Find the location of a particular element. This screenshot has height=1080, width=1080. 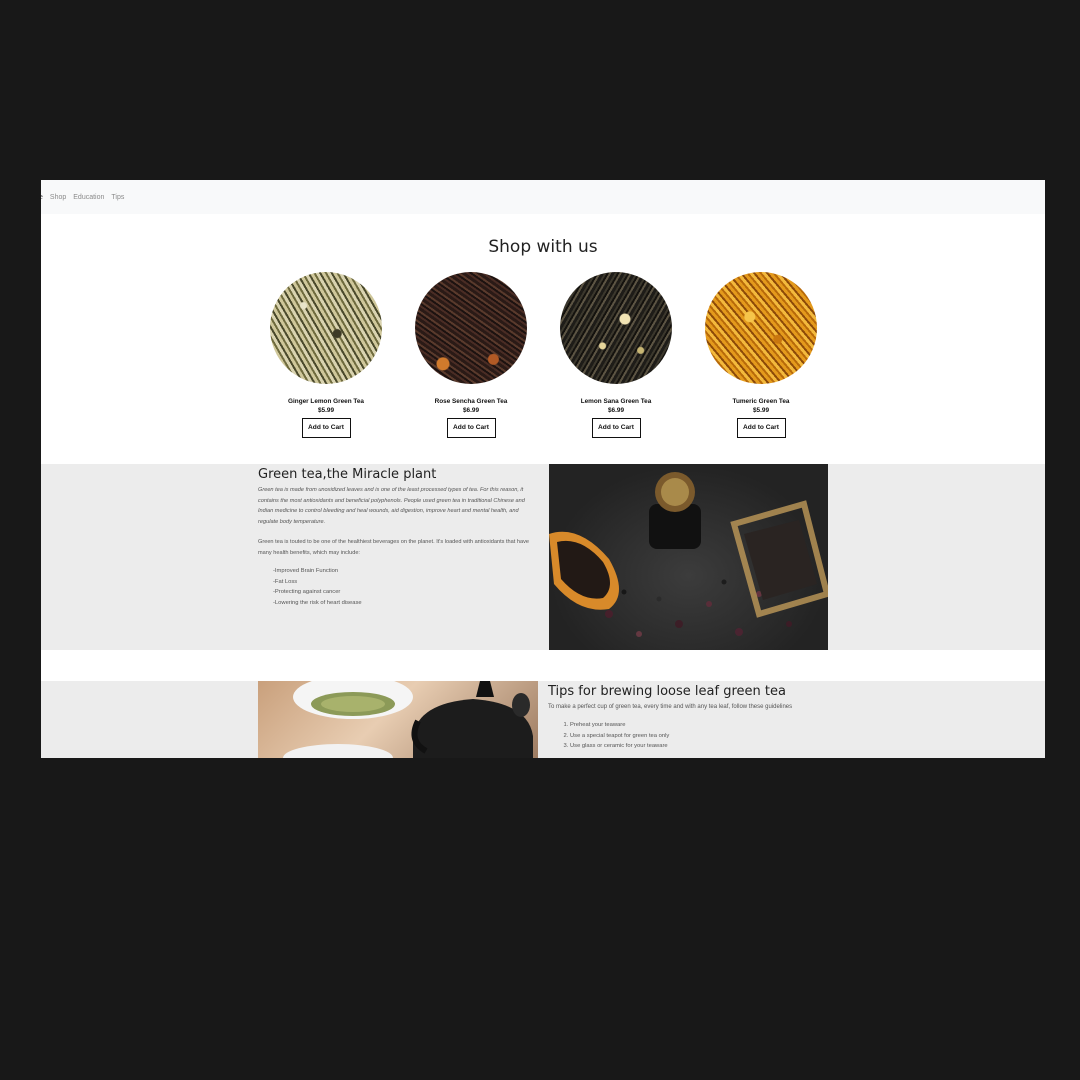

shop-title: Shop with us is located at coordinates (543, 247).